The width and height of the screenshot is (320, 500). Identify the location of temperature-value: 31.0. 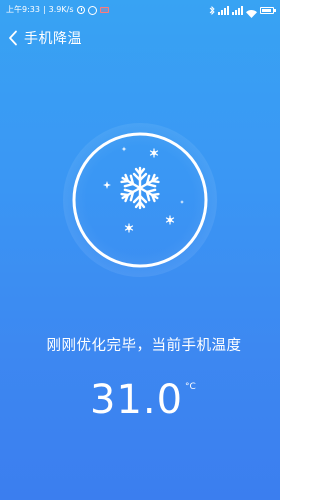
(137, 400).